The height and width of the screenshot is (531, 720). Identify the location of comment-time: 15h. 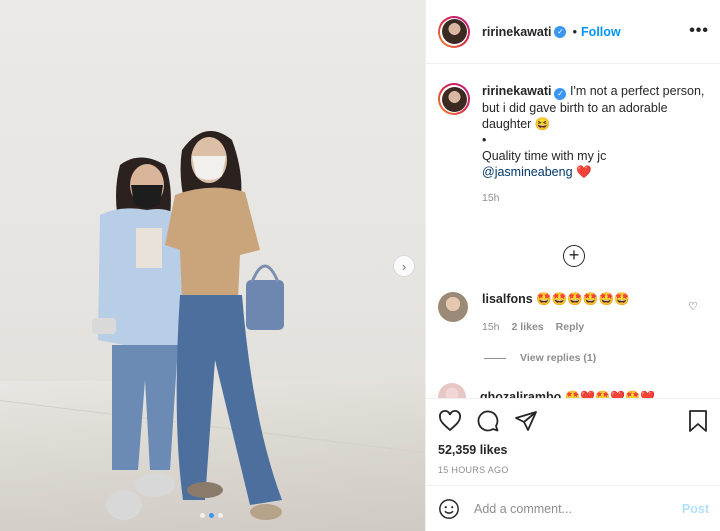
(491, 327).